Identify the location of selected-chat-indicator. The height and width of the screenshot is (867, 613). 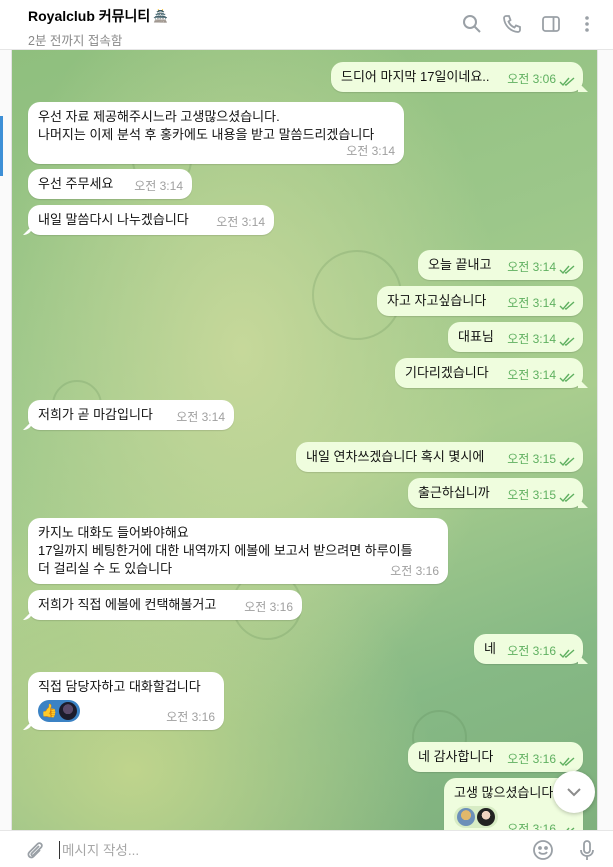
(1, 146).